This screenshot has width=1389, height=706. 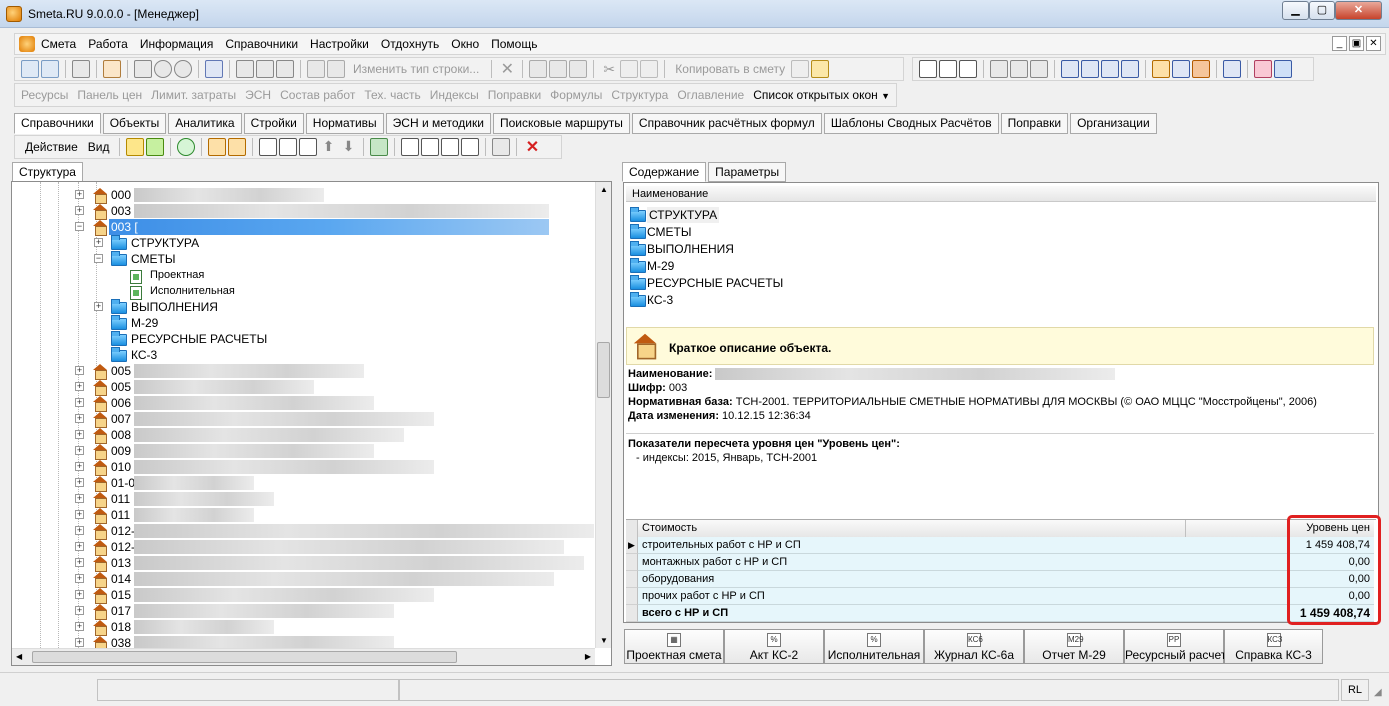 What do you see at coordinates (728, 249) in the screenshot?
I see `content-item: ВЫПОЛНЕНИЯ` at bounding box center [728, 249].